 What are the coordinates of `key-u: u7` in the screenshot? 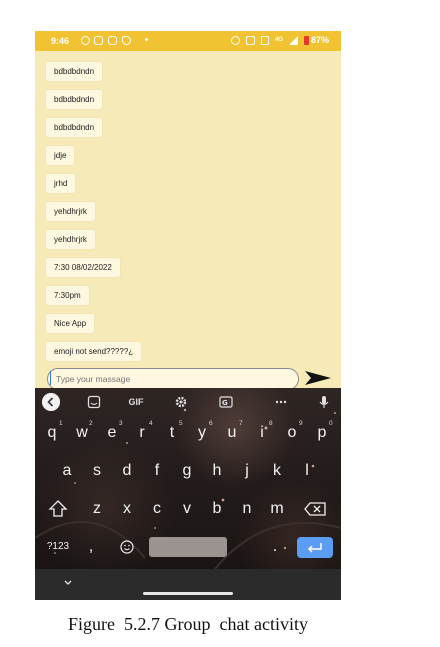 It's located at (232, 433).